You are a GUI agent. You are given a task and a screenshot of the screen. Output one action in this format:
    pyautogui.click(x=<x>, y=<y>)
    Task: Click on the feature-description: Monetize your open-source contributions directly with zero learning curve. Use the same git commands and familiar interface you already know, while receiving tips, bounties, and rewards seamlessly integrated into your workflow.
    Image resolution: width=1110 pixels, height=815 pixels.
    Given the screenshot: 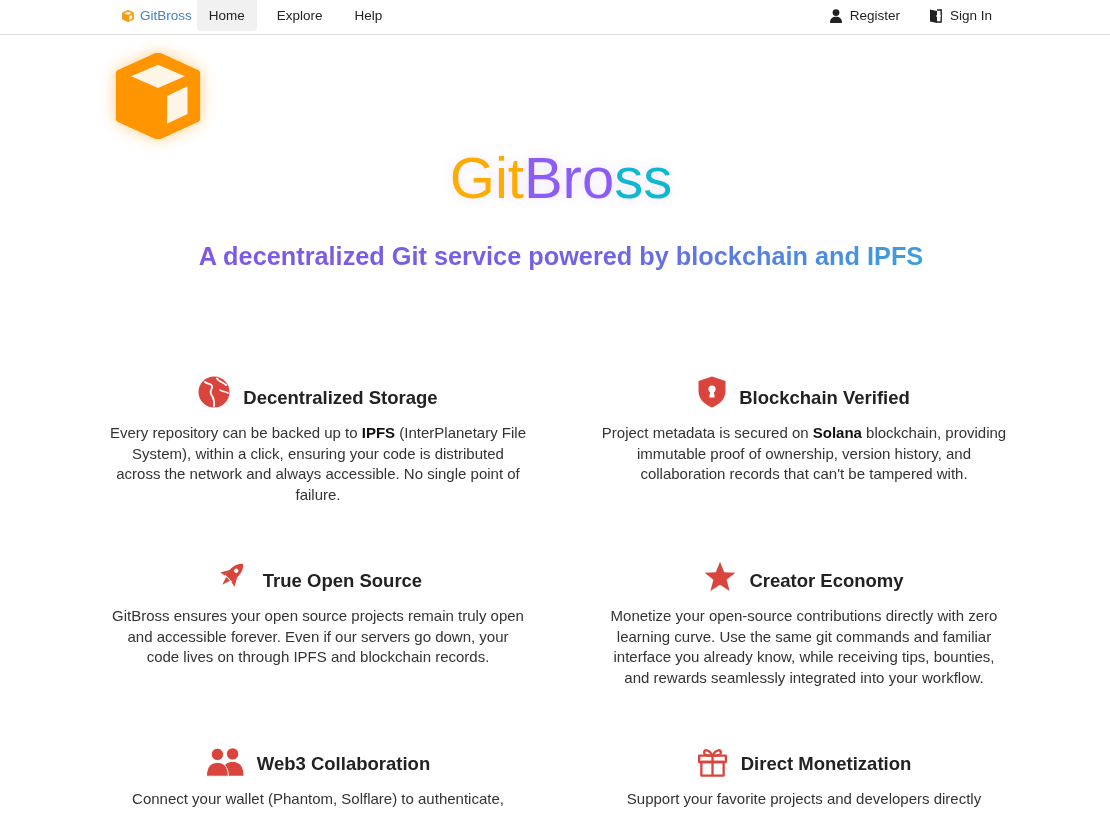 What is the action you would take?
    pyautogui.click(x=804, y=647)
    